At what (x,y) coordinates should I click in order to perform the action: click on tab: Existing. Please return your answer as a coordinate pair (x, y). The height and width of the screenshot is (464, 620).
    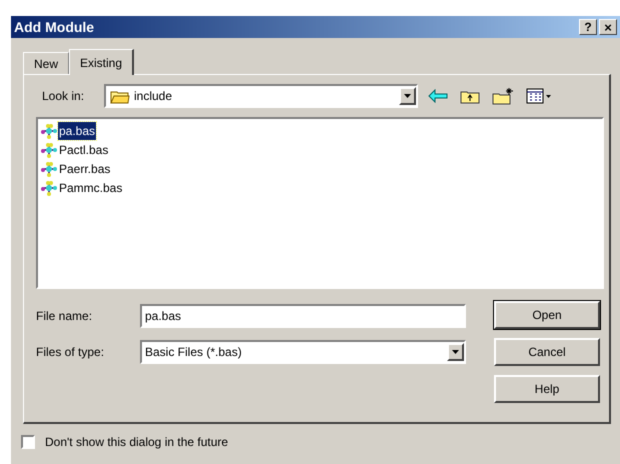
    Looking at the image, I should click on (101, 62).